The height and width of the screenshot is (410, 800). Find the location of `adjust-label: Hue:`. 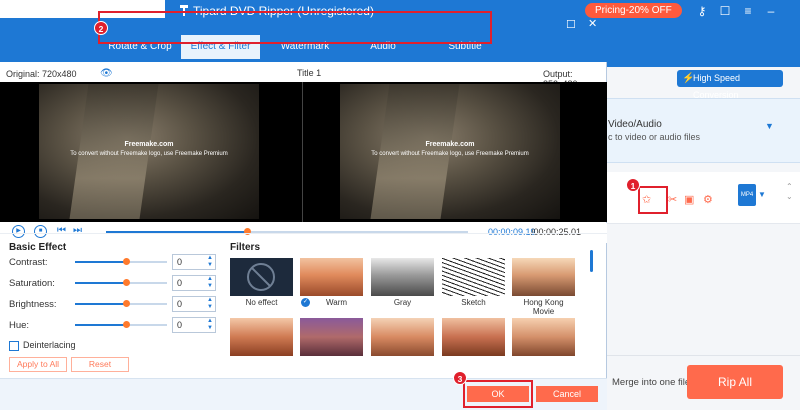

adjust-label: Hue: is located at coordinates (19, 325).